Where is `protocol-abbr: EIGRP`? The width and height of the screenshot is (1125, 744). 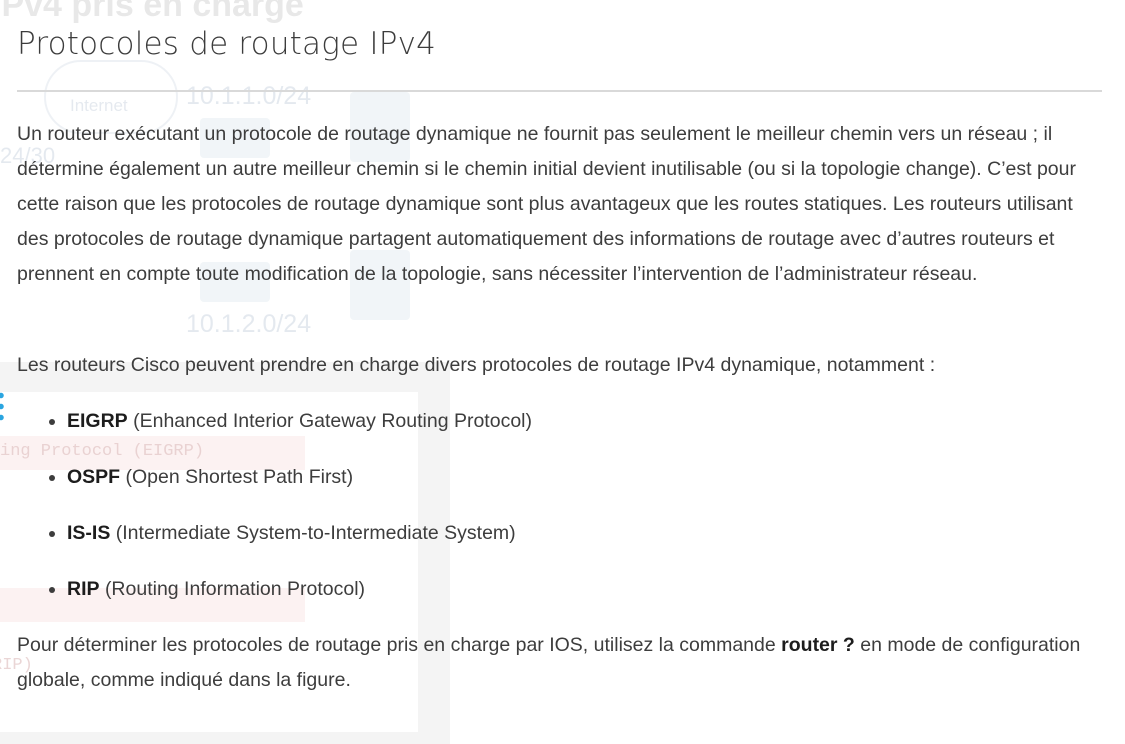 protocol-abbr: EIGRP is located at coordinates (97, 421).